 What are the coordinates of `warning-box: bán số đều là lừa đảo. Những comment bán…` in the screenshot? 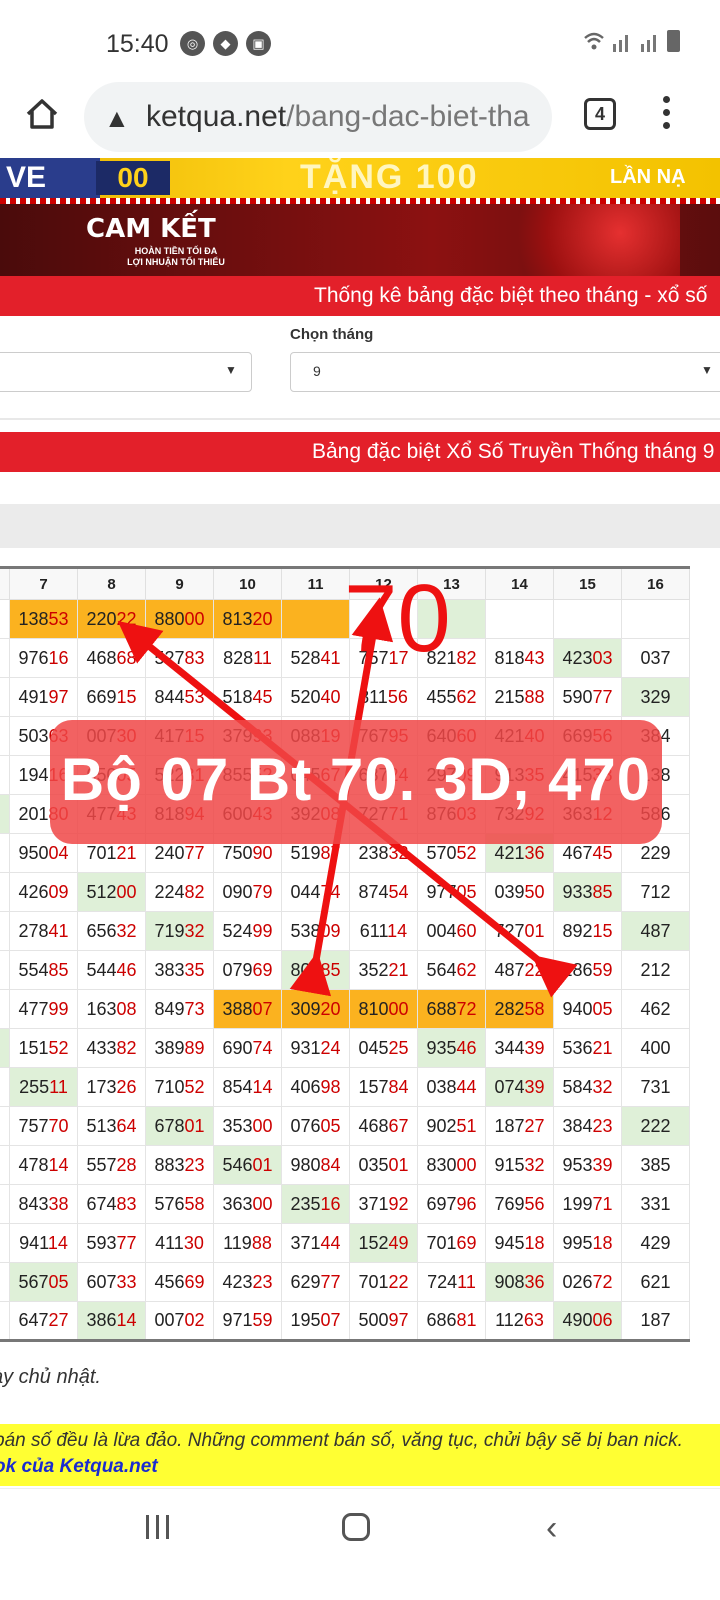 It's located at (360, 1455).